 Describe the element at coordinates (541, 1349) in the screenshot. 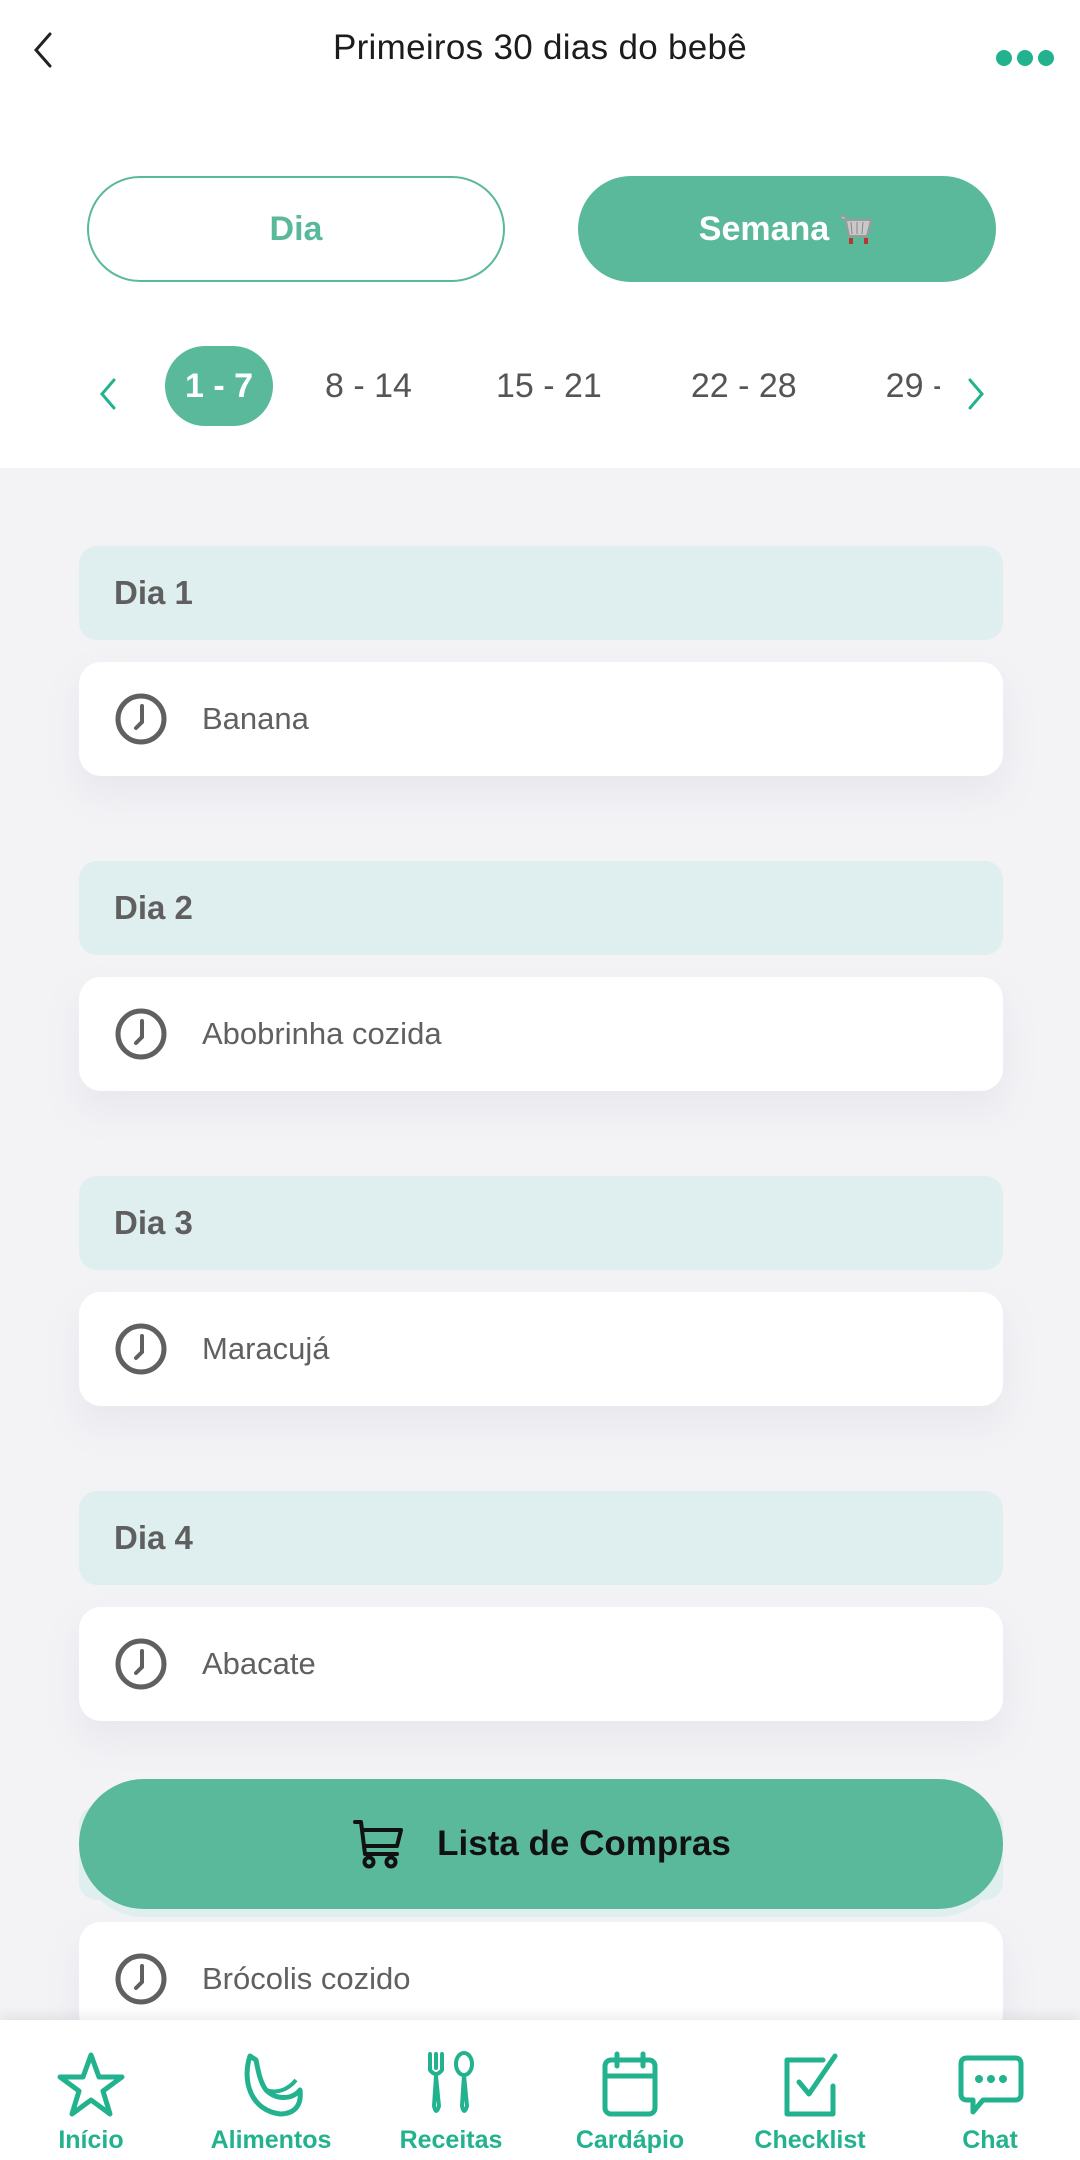

I see `meal-card: Maracujá` at that location.